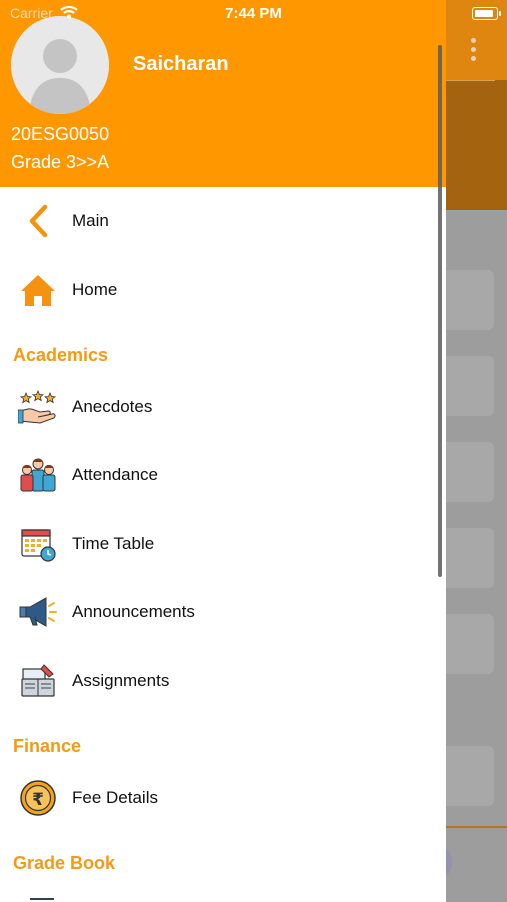 The width and height of the screenshot is (507, 902). I want to click on user-id: 20ESG0050, so click(60, 134).